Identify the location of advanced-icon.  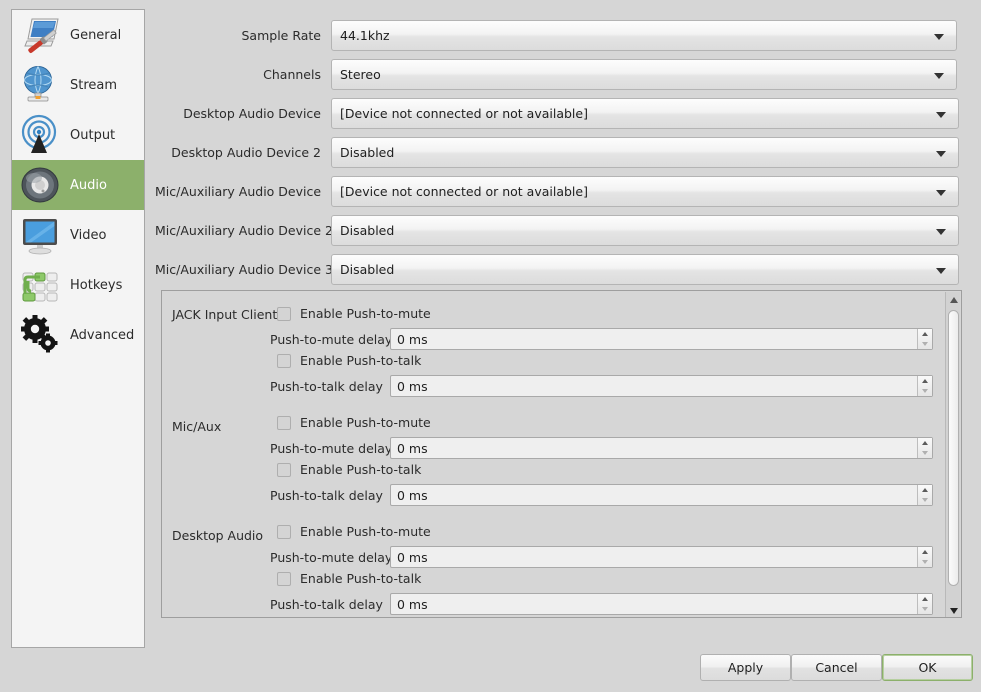
(40, 335).